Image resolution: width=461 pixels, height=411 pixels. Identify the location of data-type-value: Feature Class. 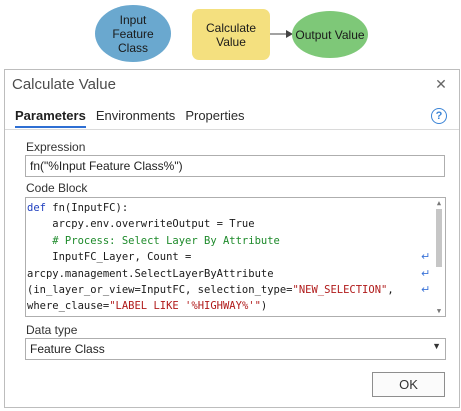
(67, 349).